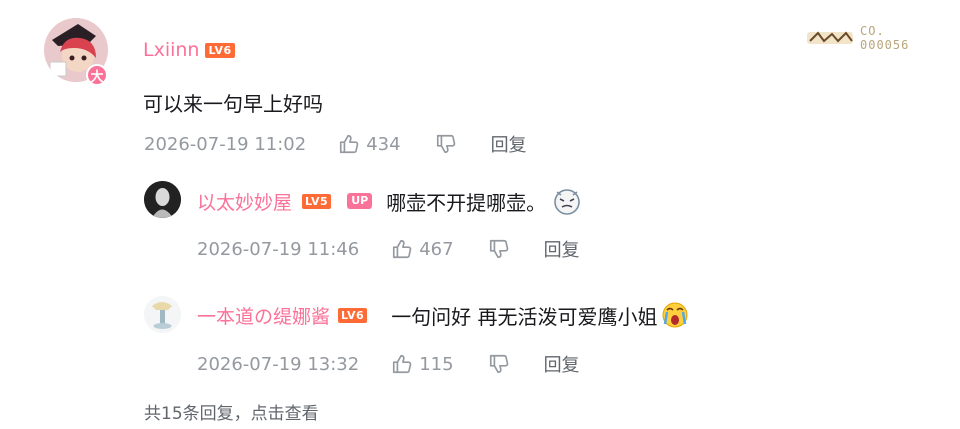 Image resolution: width=960 pixels, height=429 pixels. I want to click on level-badge: LV6, so click(220, 50).